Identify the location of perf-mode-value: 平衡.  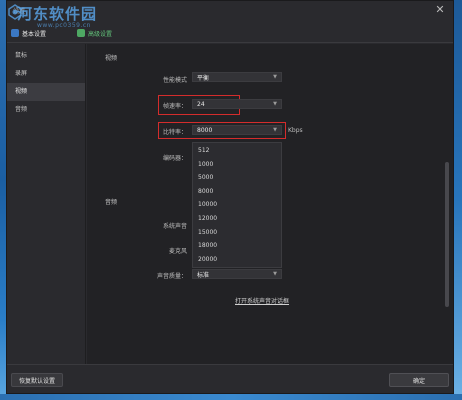
(203, 78).